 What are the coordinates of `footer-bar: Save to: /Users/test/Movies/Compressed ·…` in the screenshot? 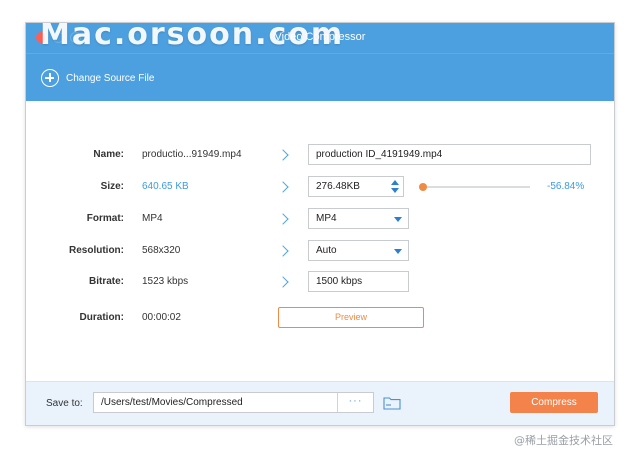 It's located at (320, 403).